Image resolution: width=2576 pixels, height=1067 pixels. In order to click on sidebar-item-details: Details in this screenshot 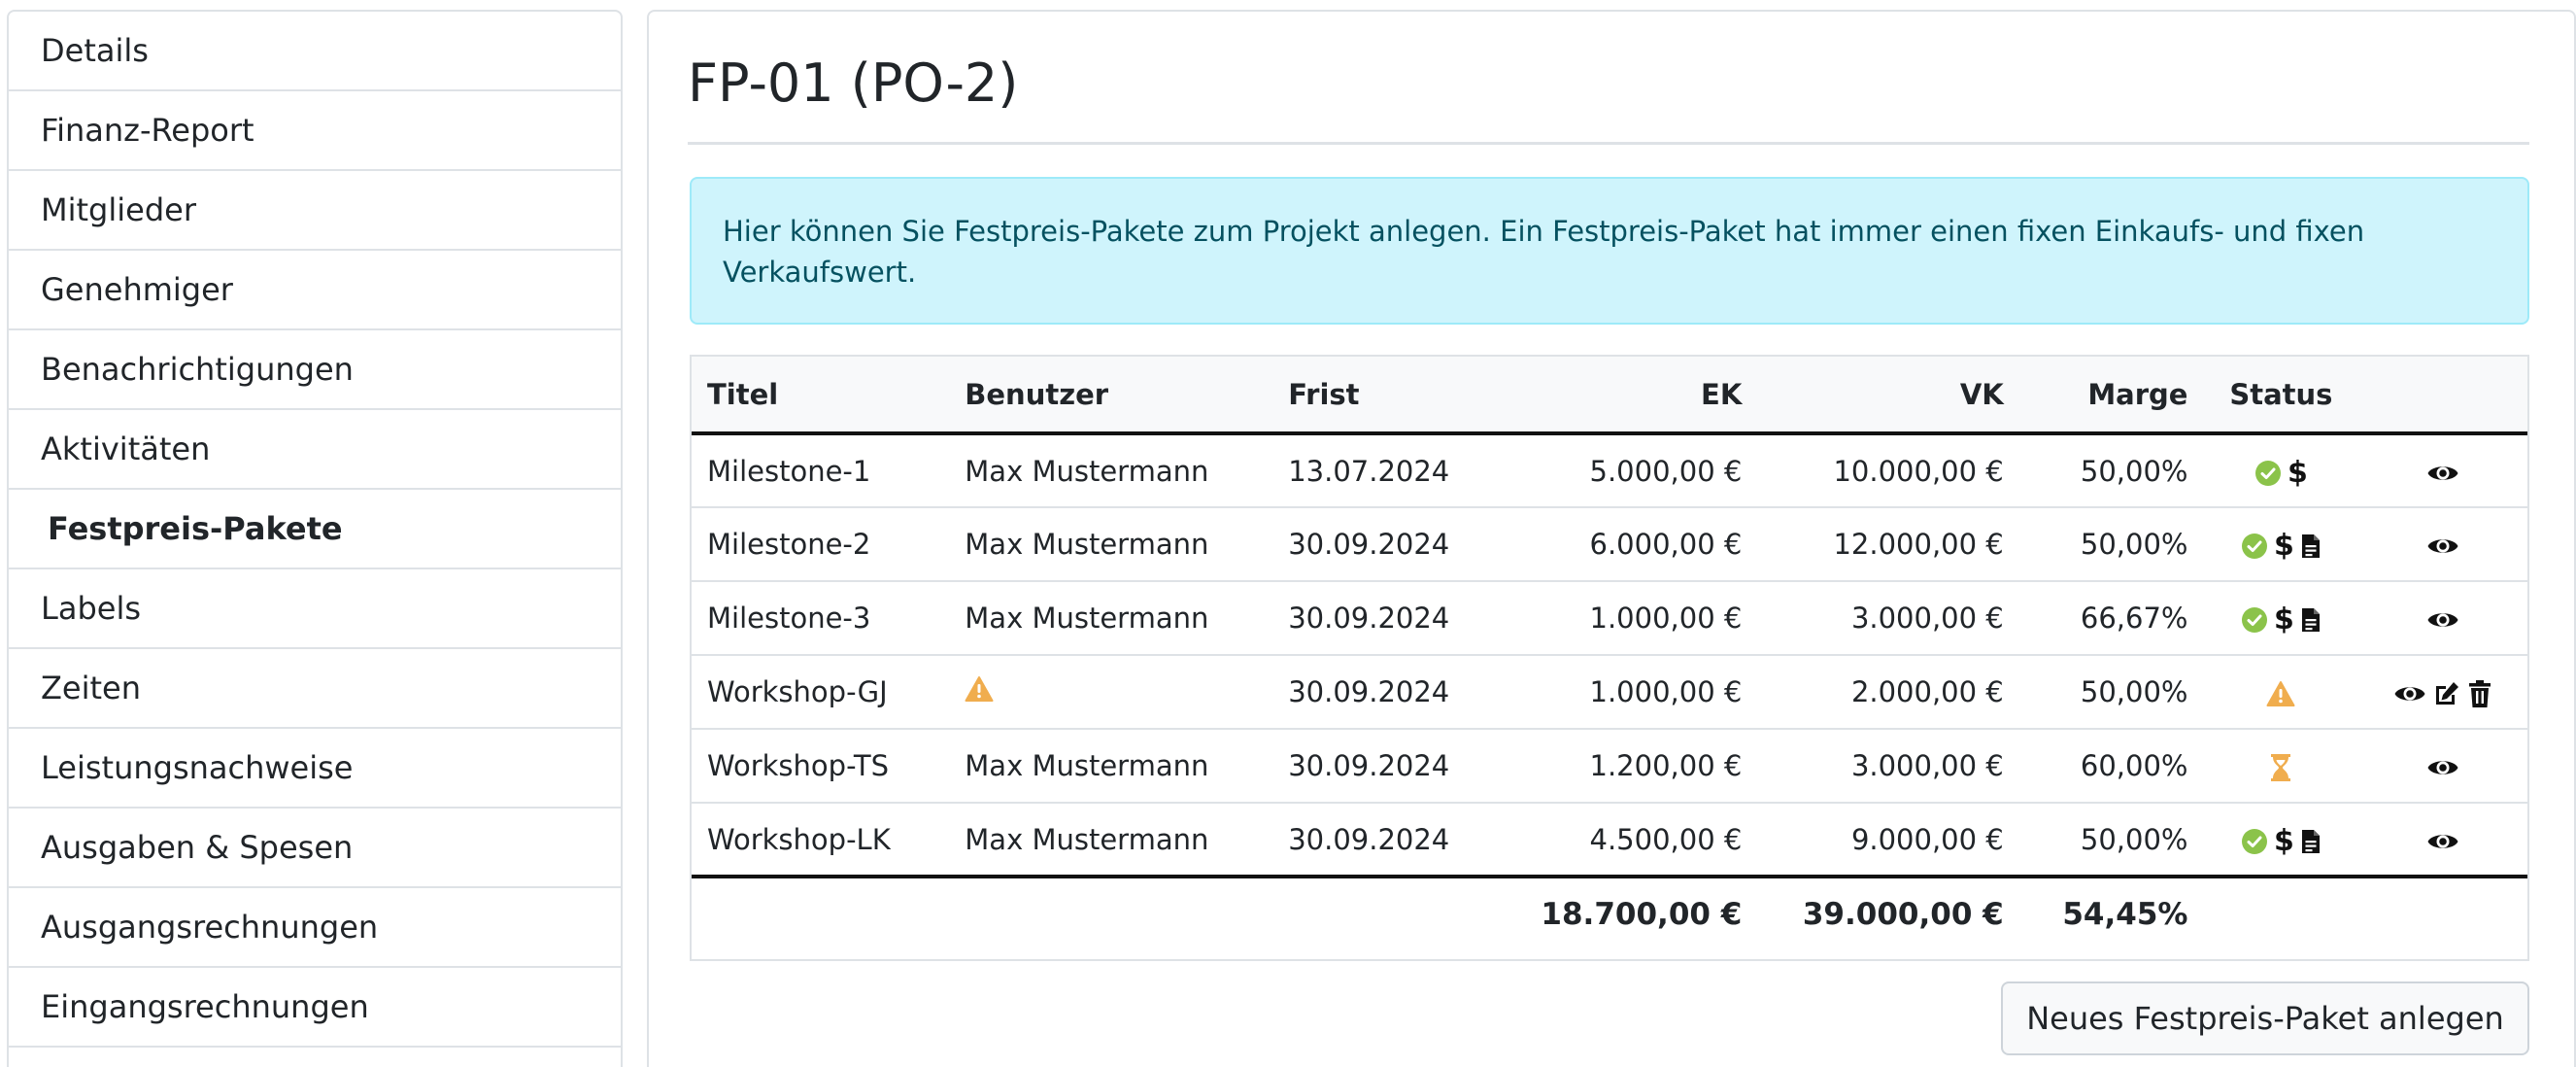, I will do `click(315, 51)`.